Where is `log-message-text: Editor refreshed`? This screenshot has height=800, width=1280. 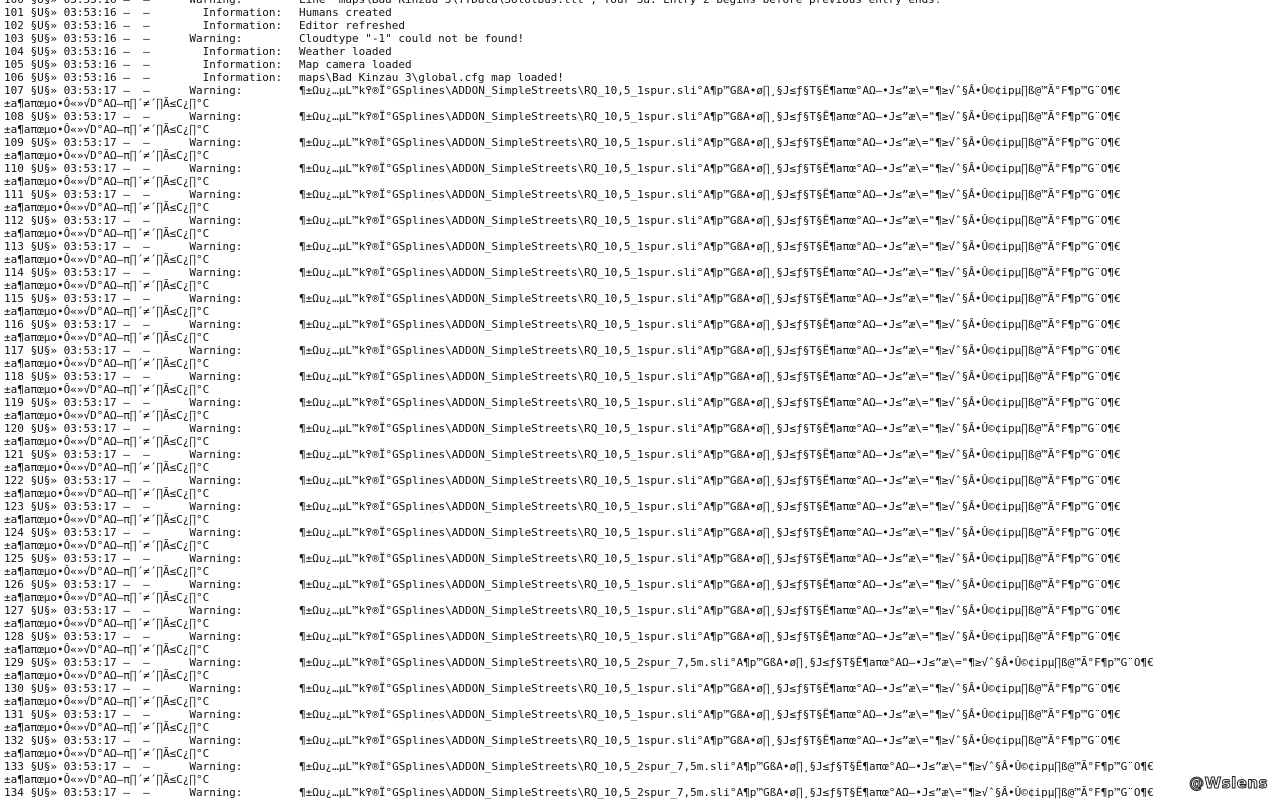 log-message-text: Editor refreshed is located at coordinates (352, 25).